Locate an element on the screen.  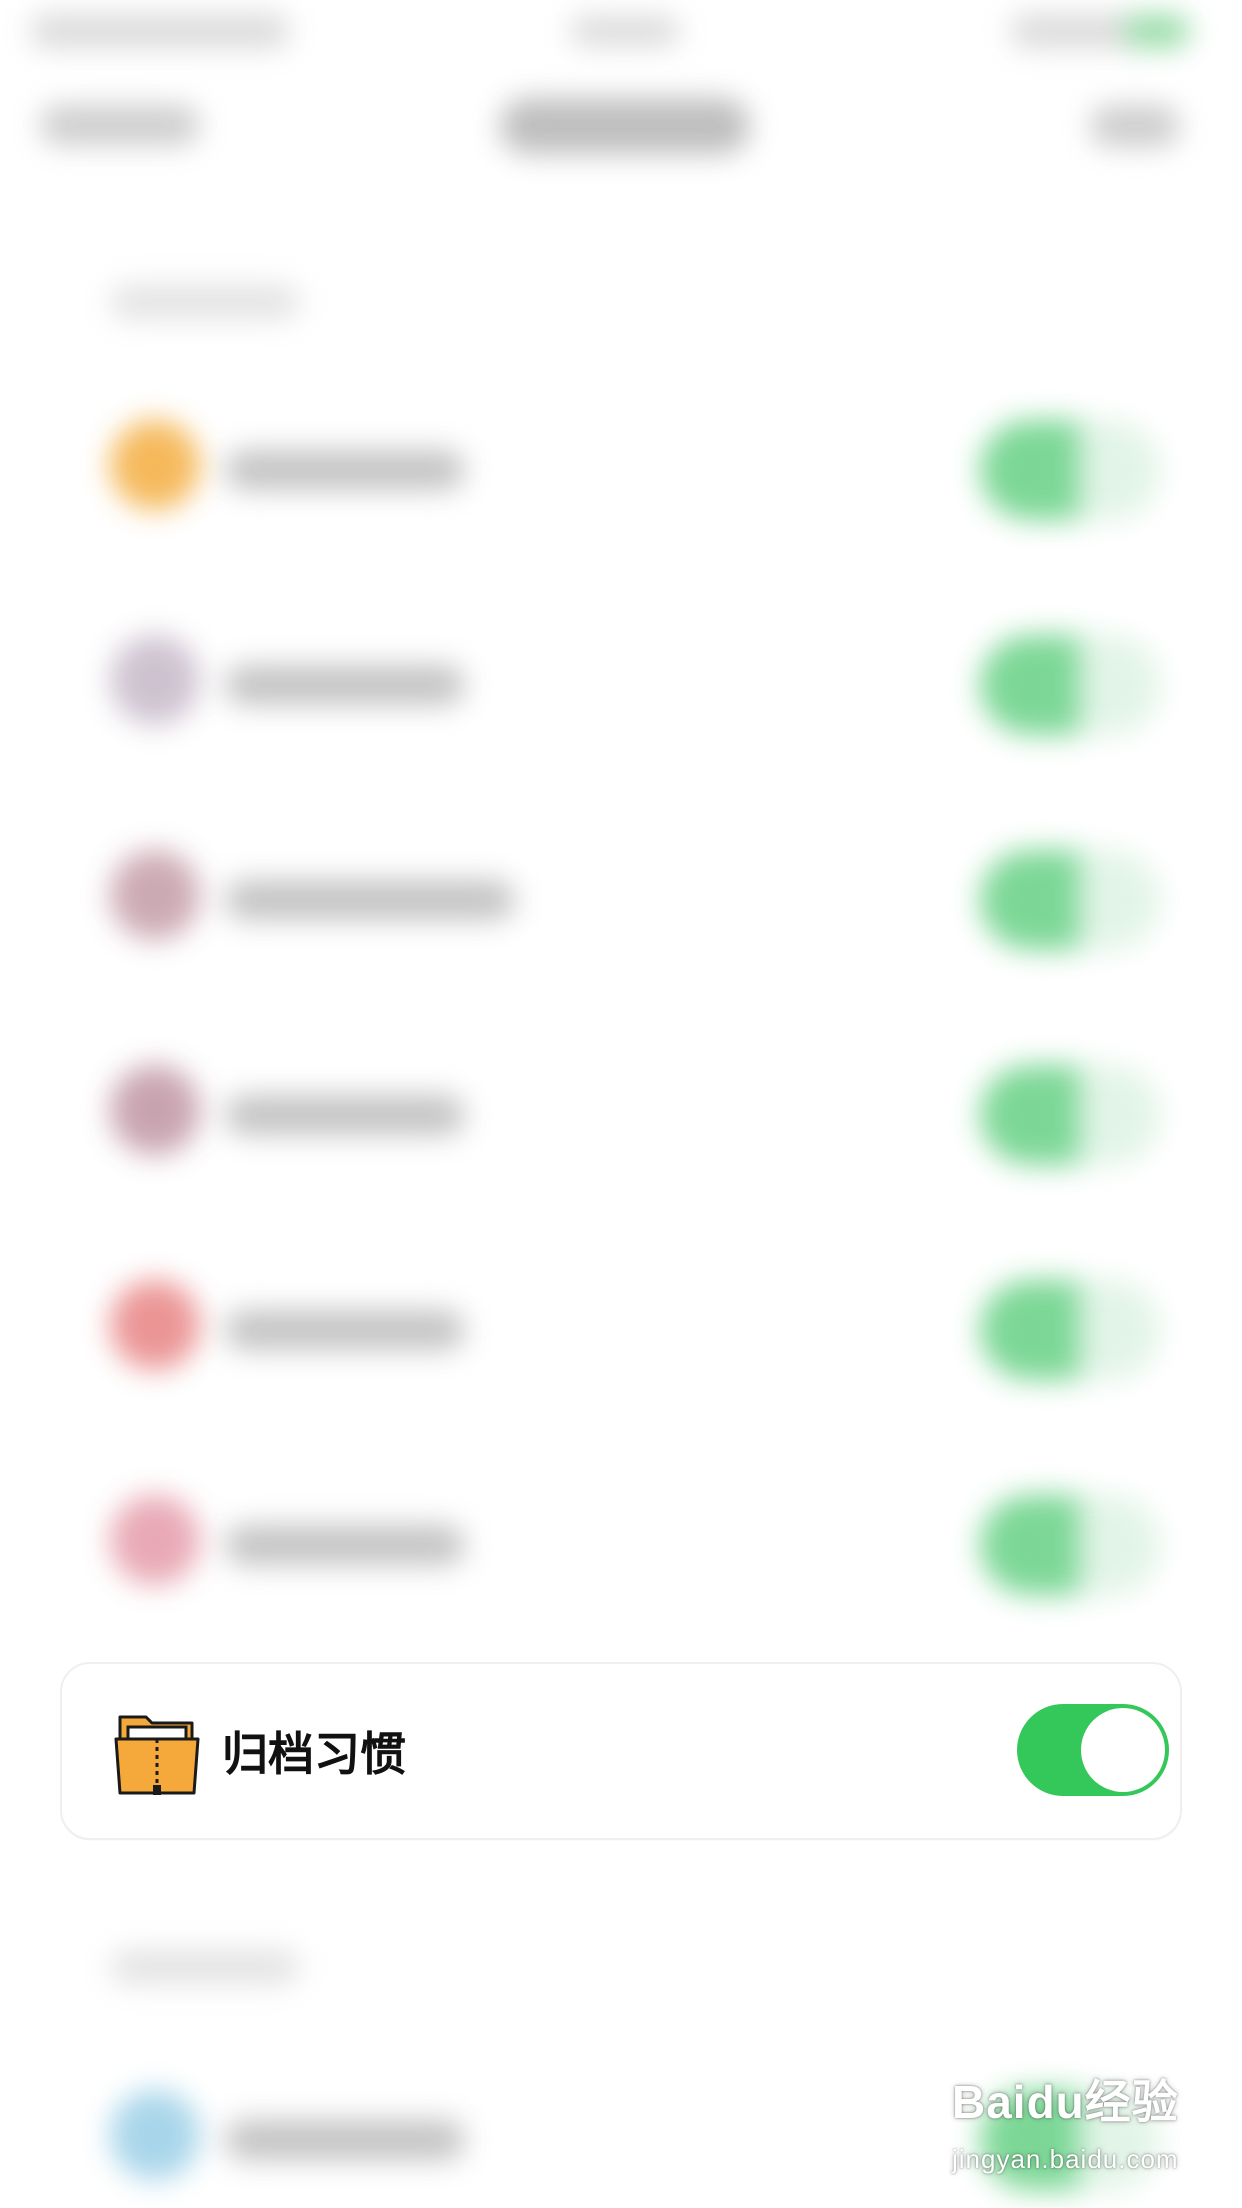
archive-habits-card: 归档习惯 is located at coordinates (621, 1751).